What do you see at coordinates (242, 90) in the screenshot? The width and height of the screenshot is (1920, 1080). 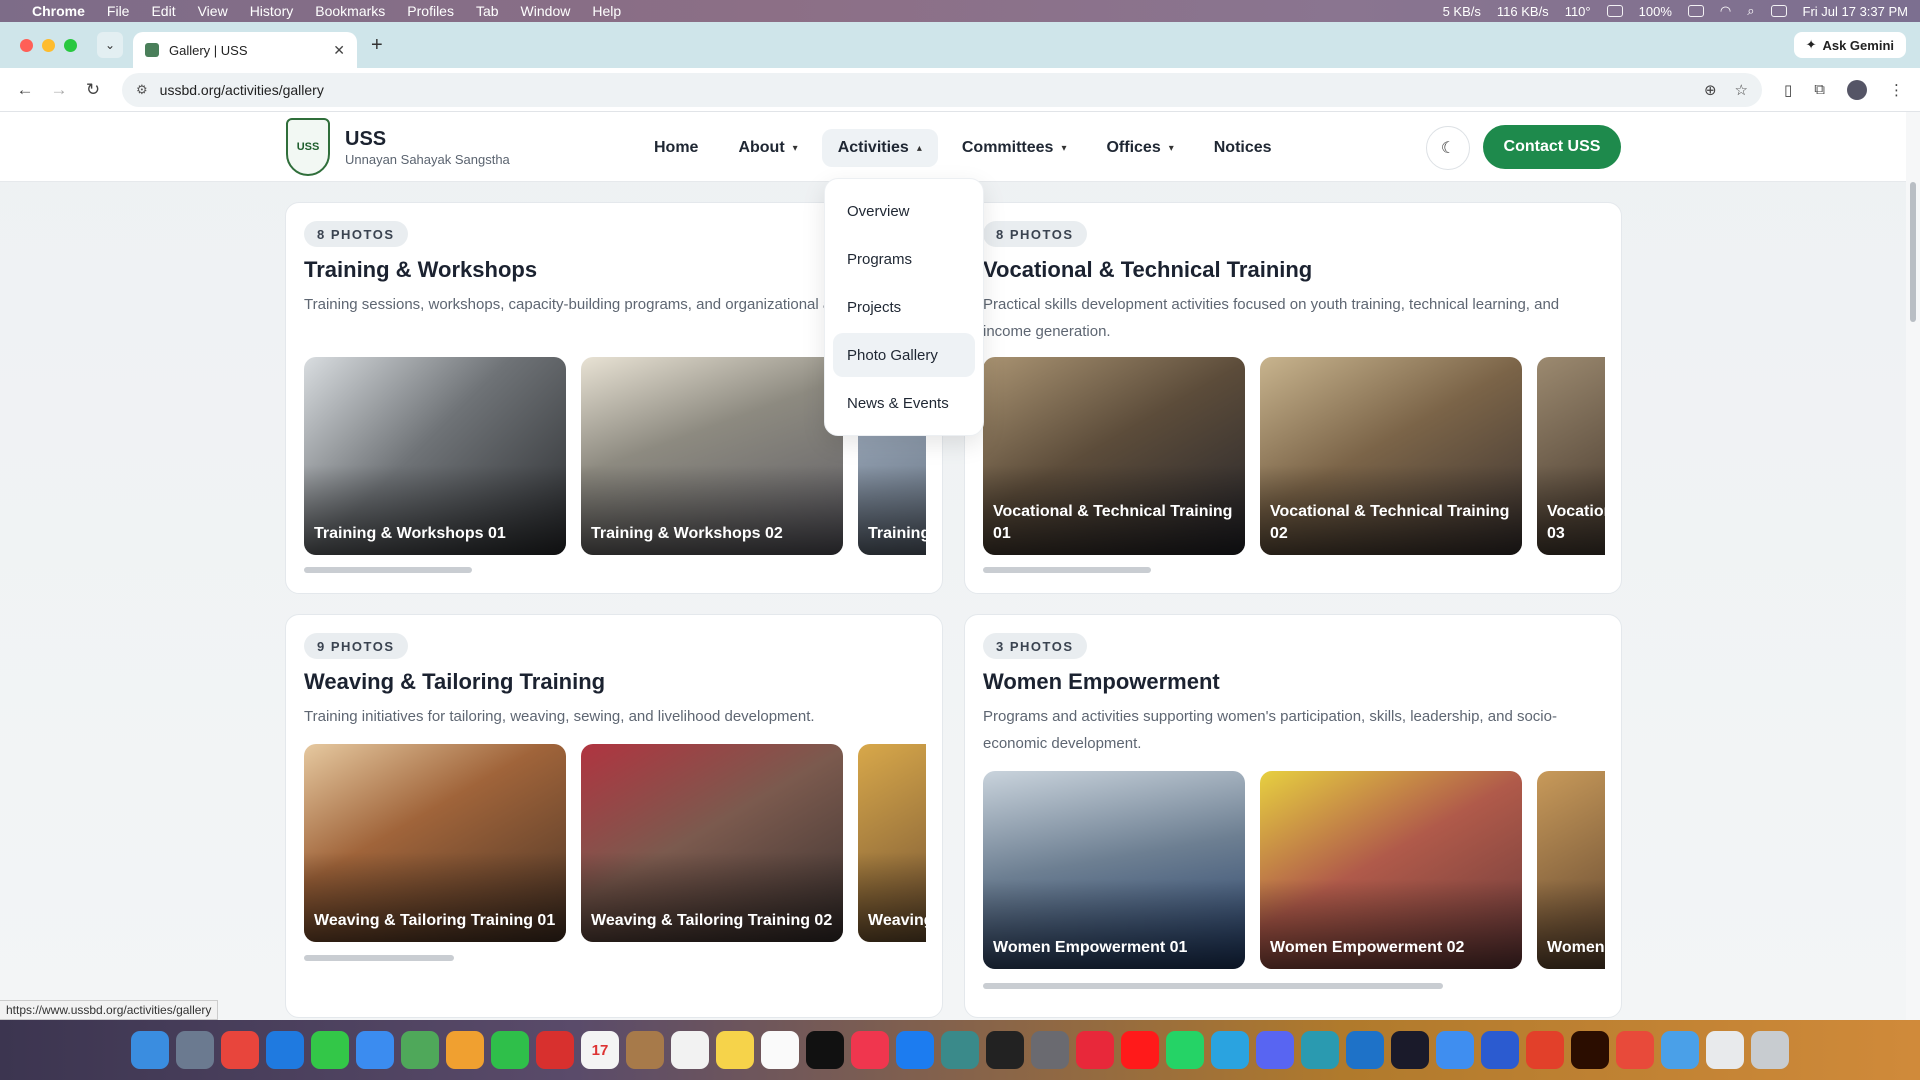 I see `url-text: ussbd.org/activities/gallery` at bounding box center [242, 90].